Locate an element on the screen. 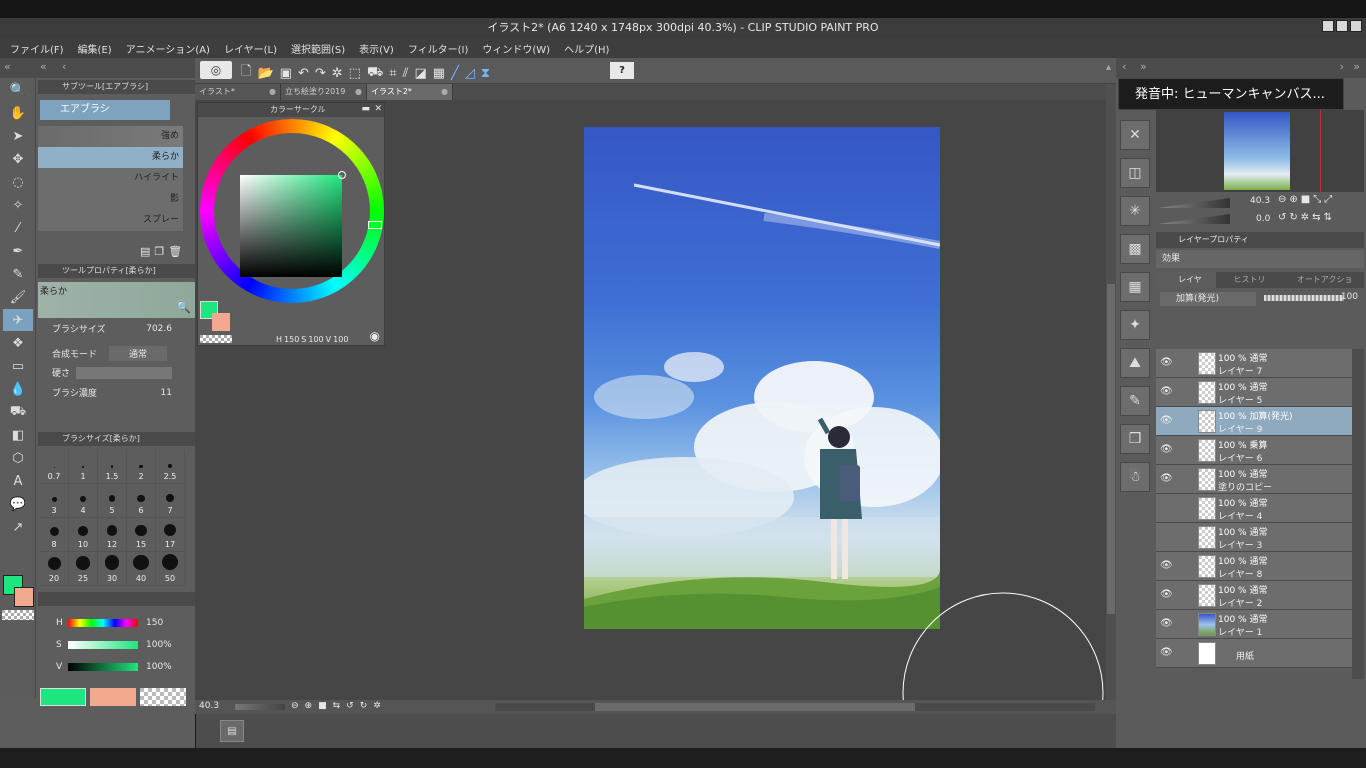  menu-animation: アニメーション(A) is located at coordinates (168, 48).